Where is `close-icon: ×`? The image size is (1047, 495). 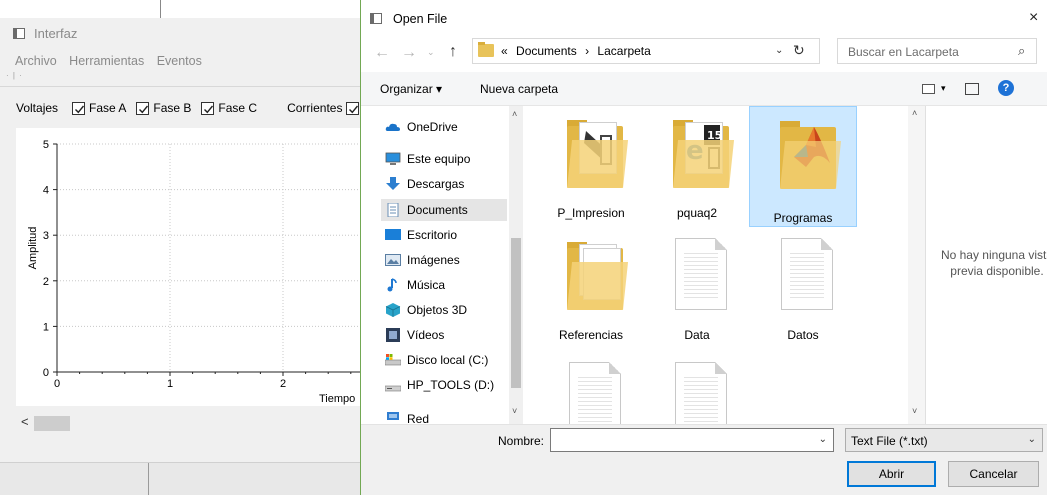 close-icon: × is located at coordinates (1033, 18).